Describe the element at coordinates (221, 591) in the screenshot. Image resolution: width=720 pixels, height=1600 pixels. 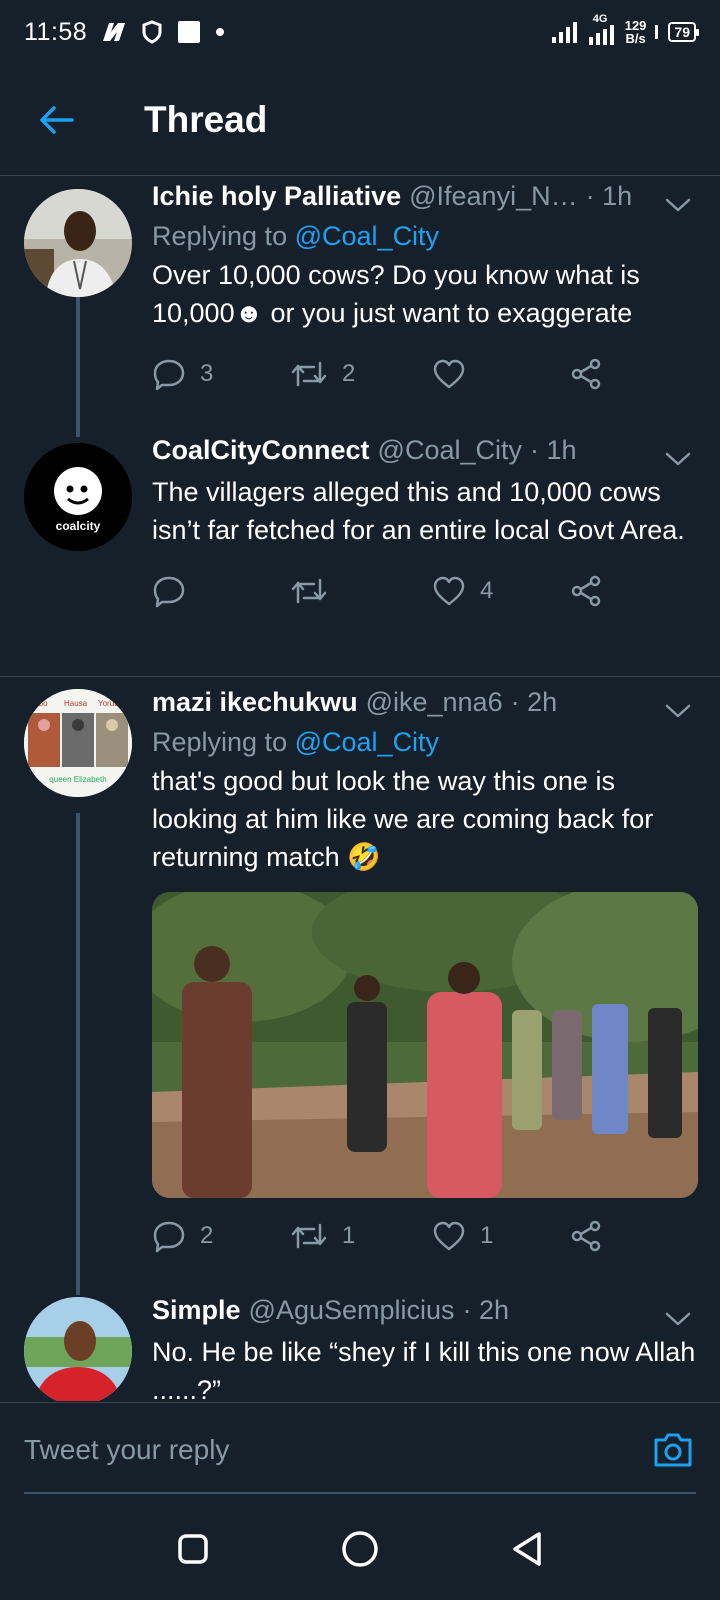
I see `reply-button` at that location.